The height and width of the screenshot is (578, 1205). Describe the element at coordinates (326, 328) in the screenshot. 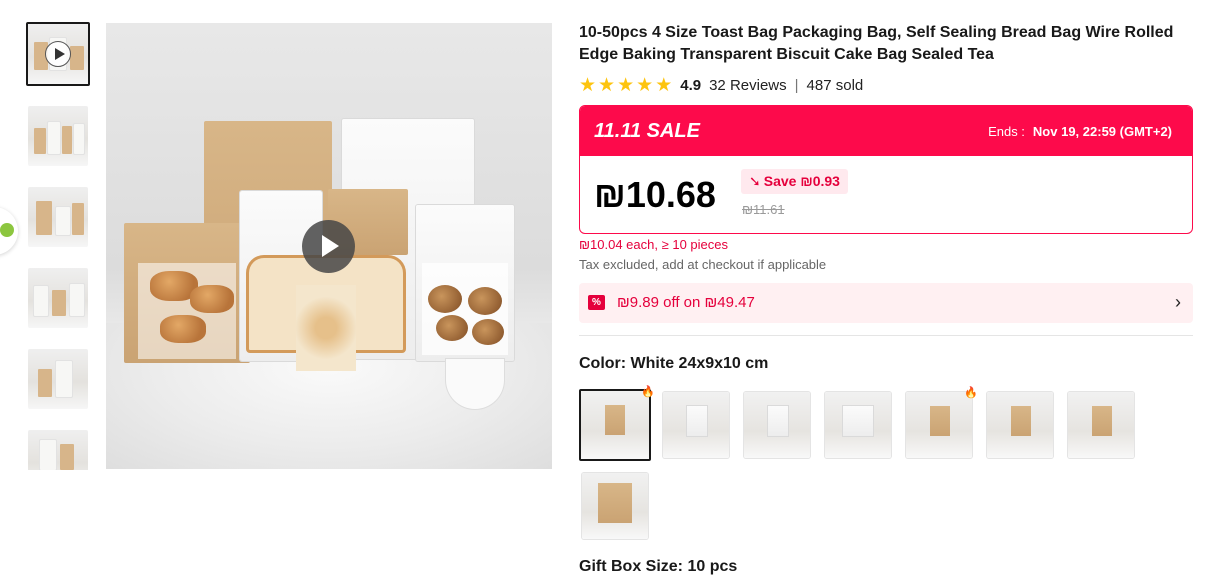

I see `cookie-bag-image` at that location.